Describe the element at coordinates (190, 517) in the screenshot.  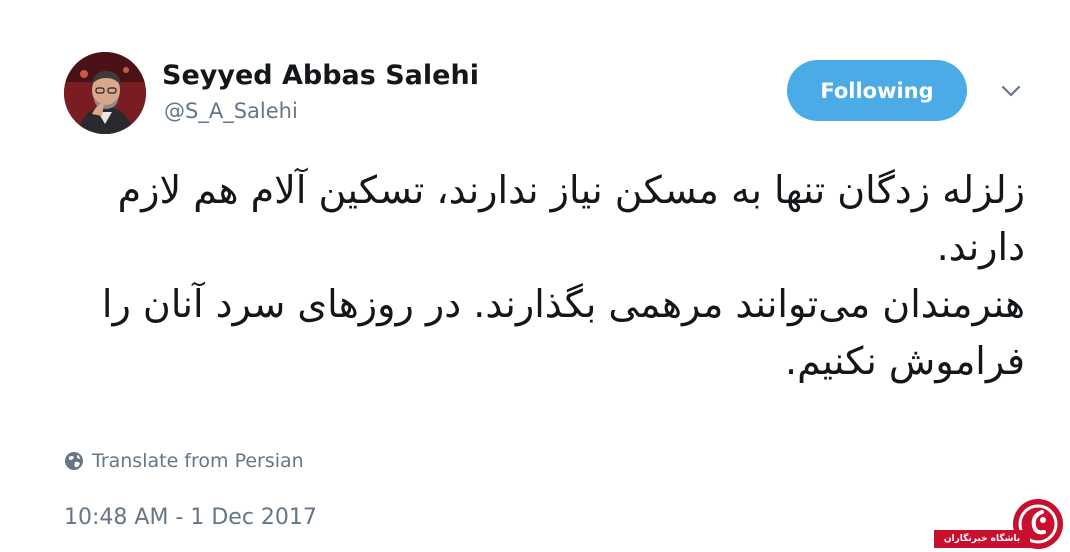
I see `tweet-timestamp: 10:48 AM - 1 Dec 2017` at that location.